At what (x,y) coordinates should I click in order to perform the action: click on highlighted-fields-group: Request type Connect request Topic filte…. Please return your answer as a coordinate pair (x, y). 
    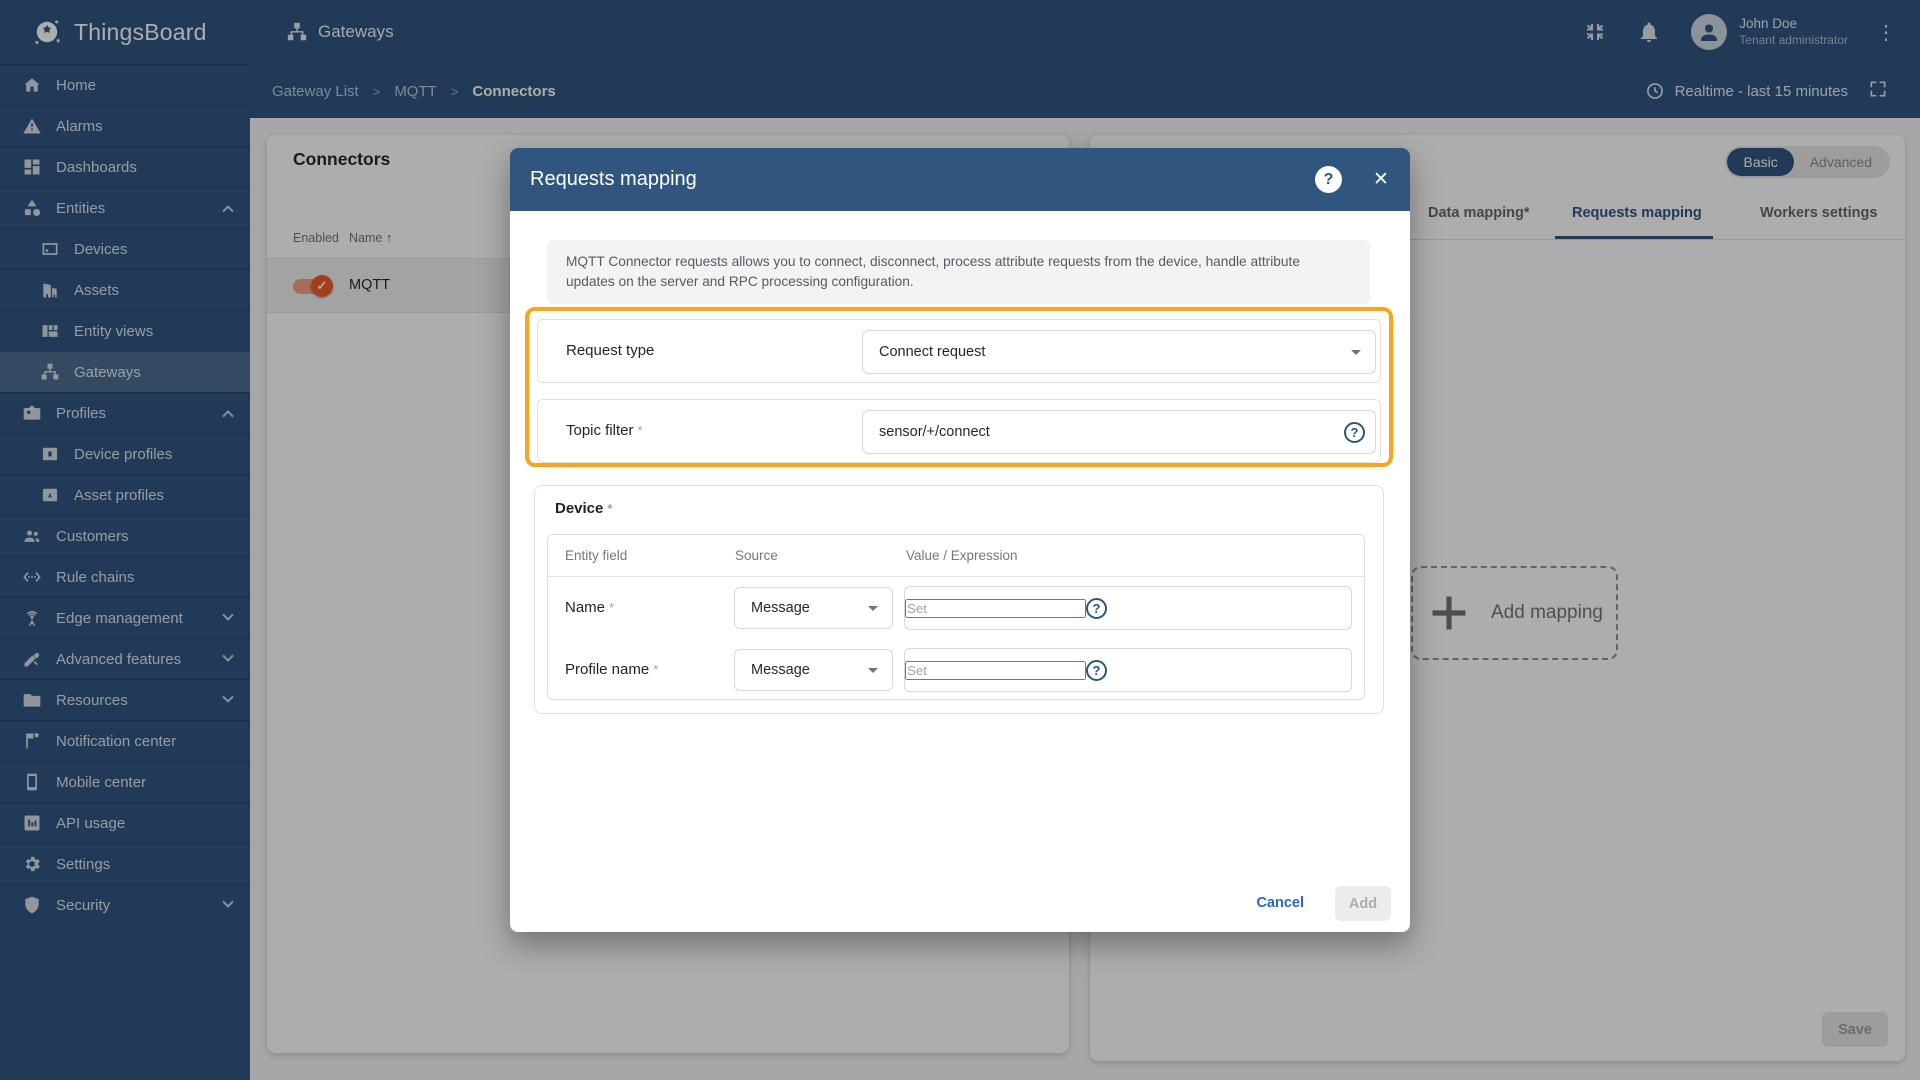
    Looking at the image, I should click on (959, 387).